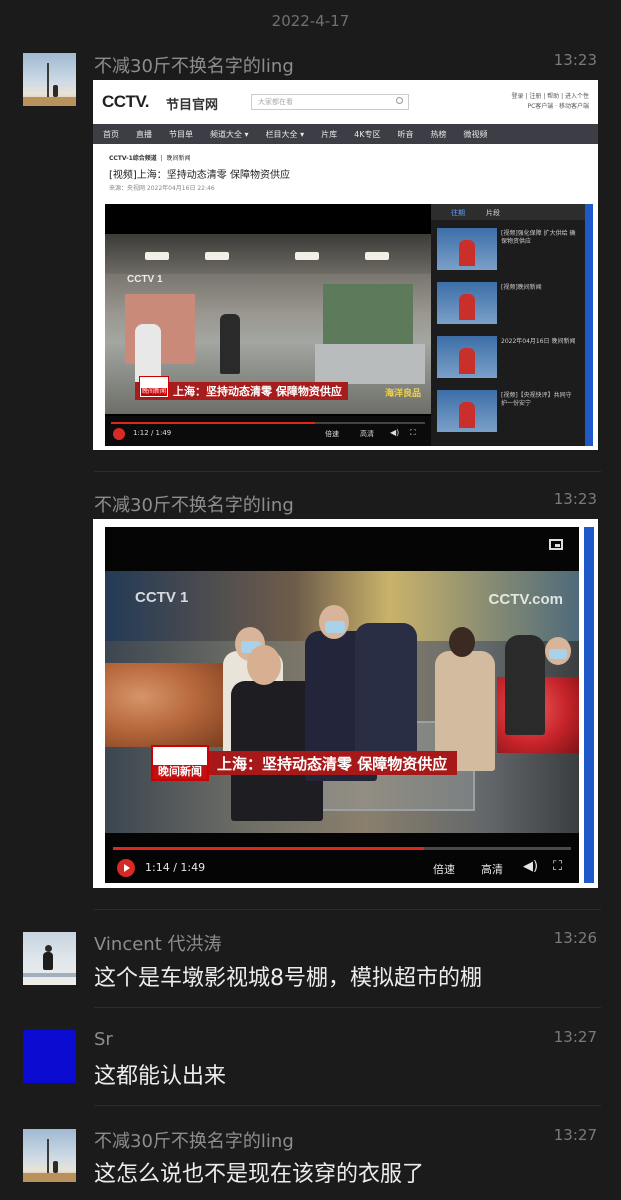 The height and width of the screenshot is (1200, 621). Describe the element at coordinates (229, 134) in the screenshot. I see `nav-item: 频道大全 ▾` at that location.